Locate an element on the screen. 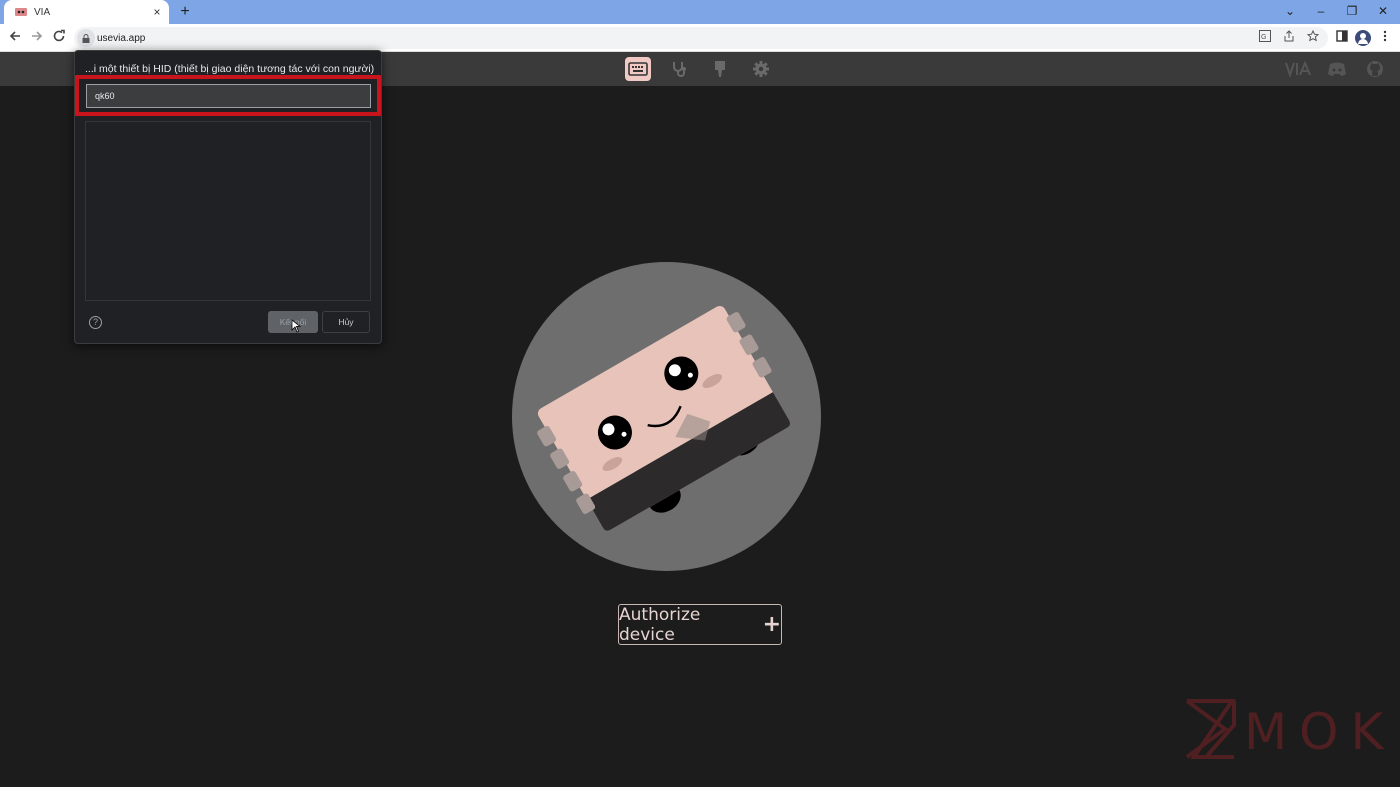 The image size is (1400, 787). lock-icon is located at coordinates (86, 38).